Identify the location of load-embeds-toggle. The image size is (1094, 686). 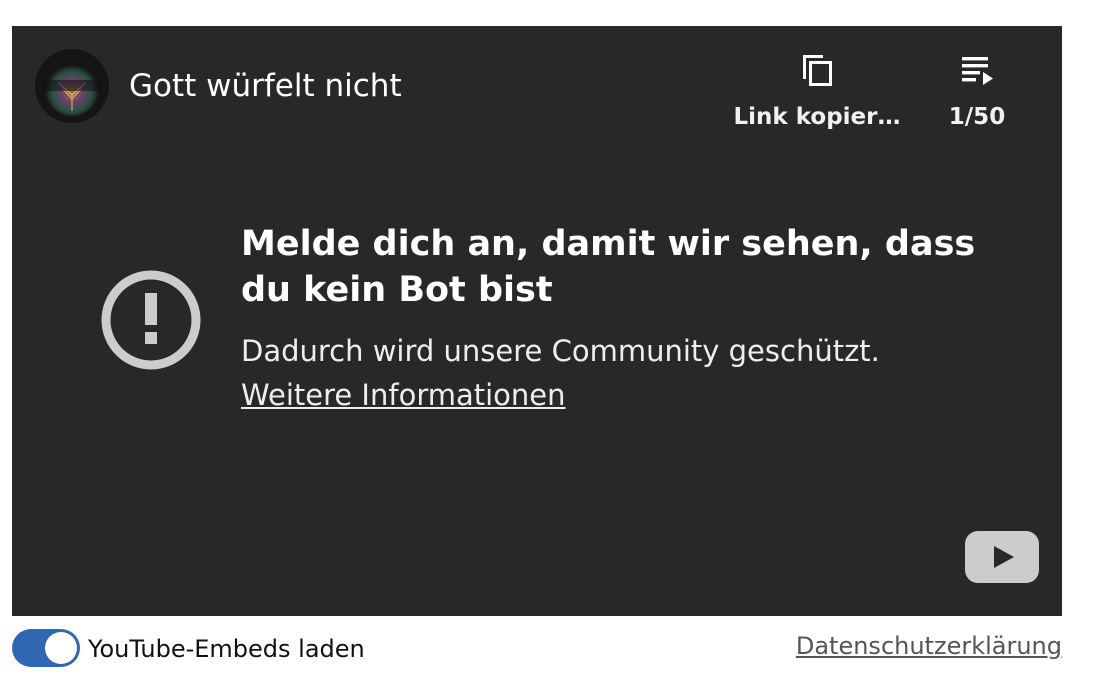
(46, 648).